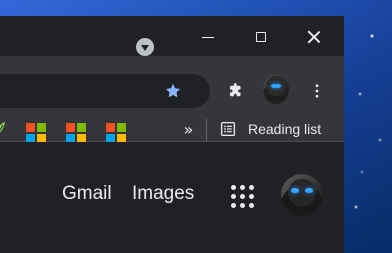 The width and height of the screenshot is (392, 253). I want to click on extensions-button, so click(236, 91).